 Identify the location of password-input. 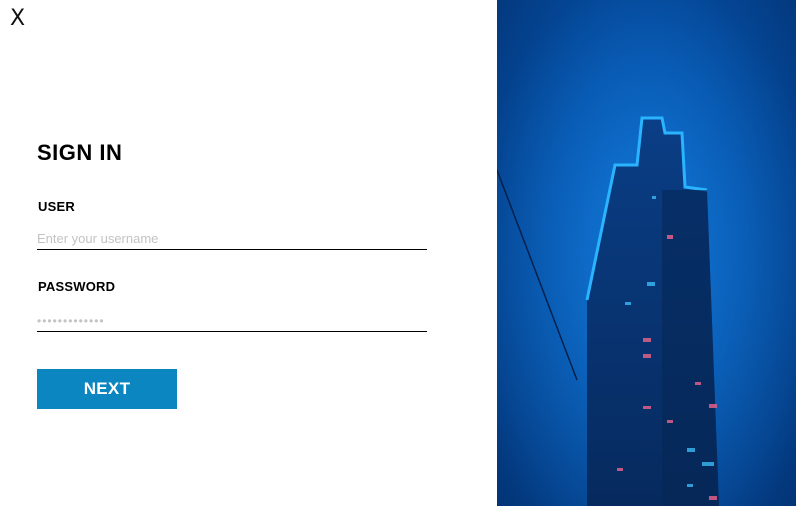
(232, 320).